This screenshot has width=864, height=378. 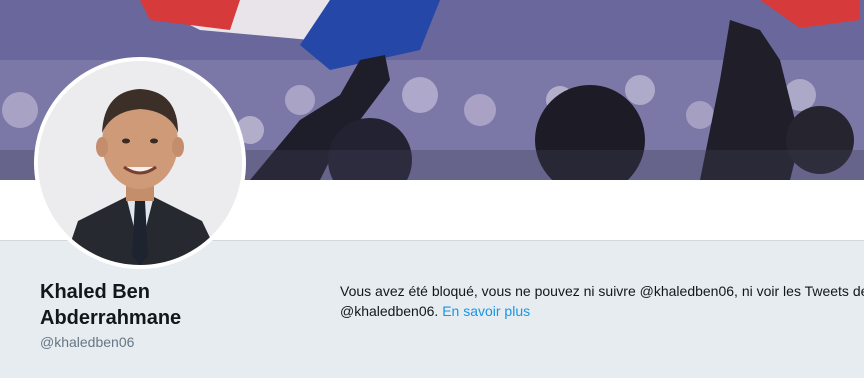 What do you see at coordinates (160, 305) in the screenshot?
I see `profile-display-name: Khaled Ben Abderrahmane` at bounding box center [160, 305].